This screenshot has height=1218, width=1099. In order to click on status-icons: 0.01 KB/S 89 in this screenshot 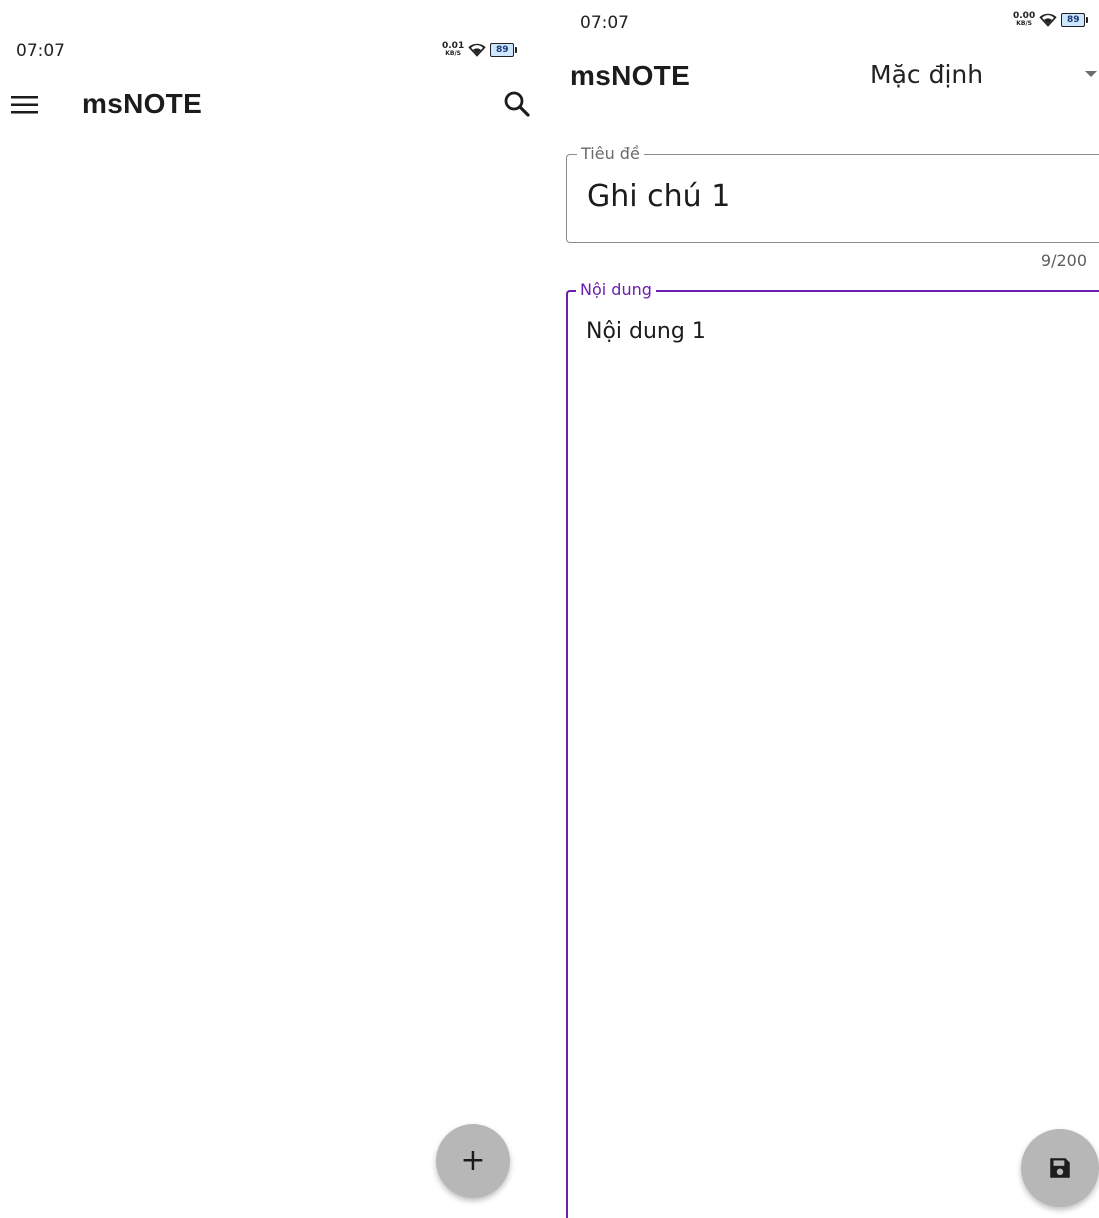, I will do `click(480, 49)`.